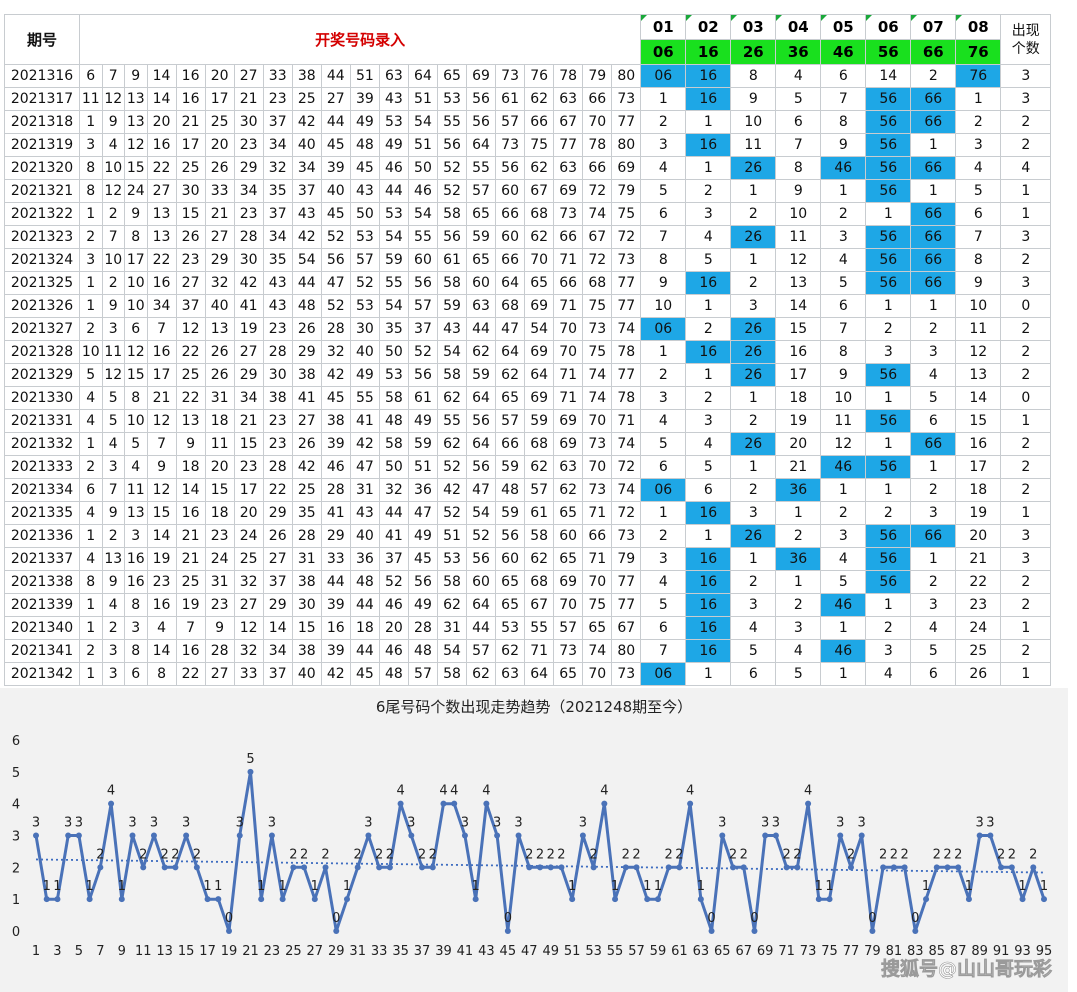  What do you see at coordinates (568, 306) in the screenshot?
I see `number-cell: 71` at bounding box center [568, 306].